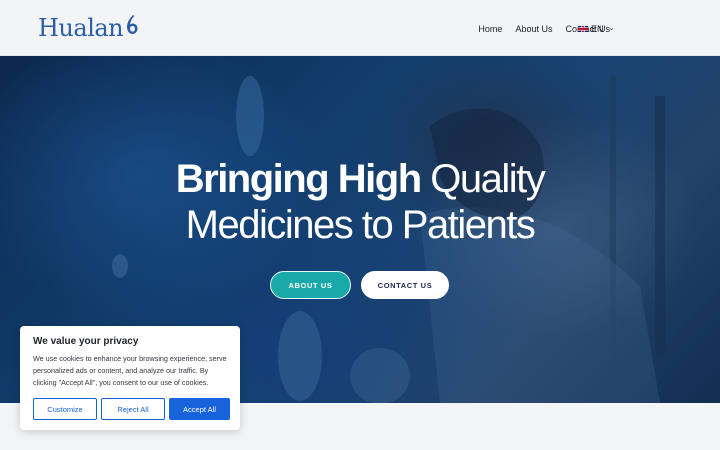  Describe the element at coordinates (132, 24) in the screenshot. I see `logo-mark-icon` at that location.